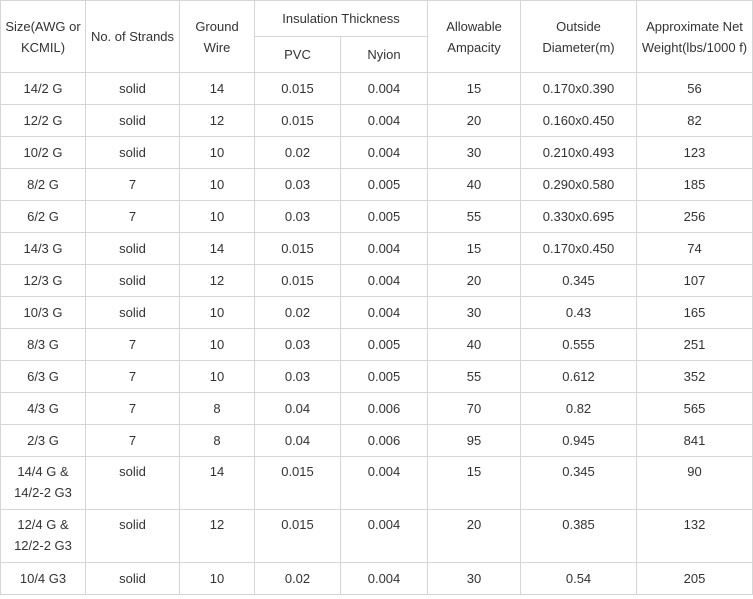 This screenshot has height=599, width=753. Describe the element at coordinates (43, 312) in the screenshot. I see `cell-size: 10/3 G` at that location.